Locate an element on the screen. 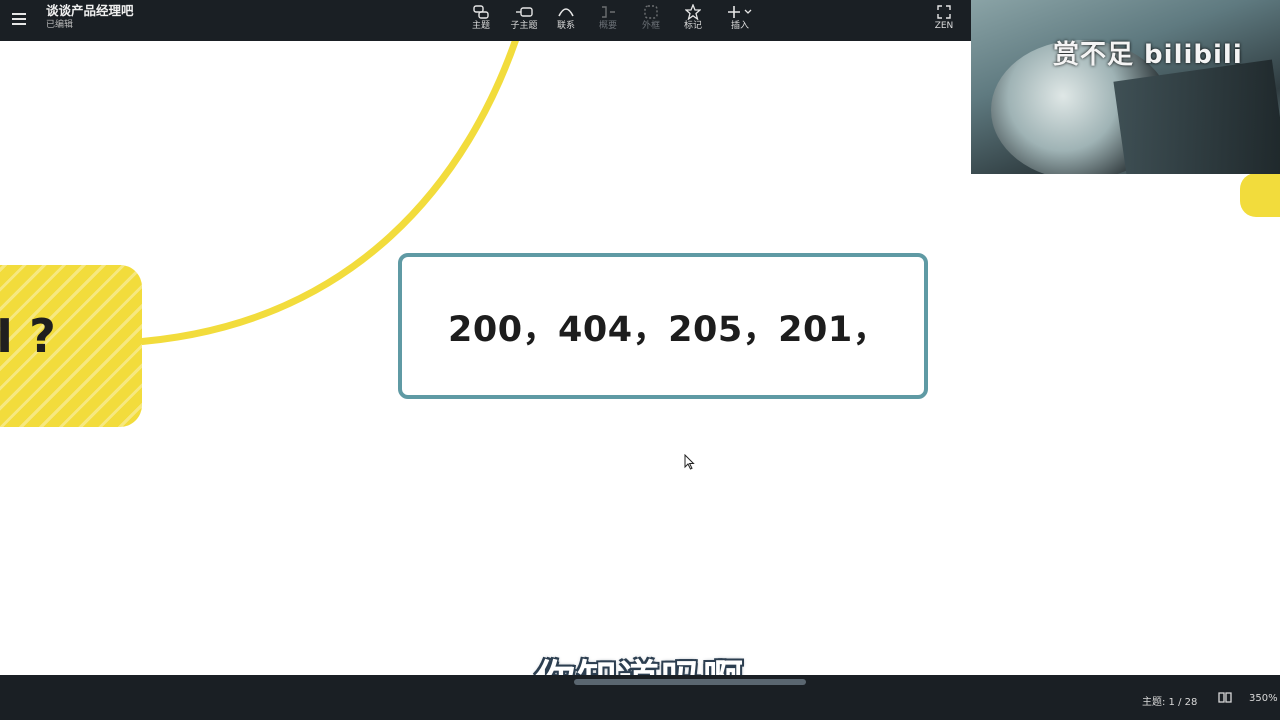 This screenshot has height=720, width=1280. boundary-icon is located at coordinates (651, 12).